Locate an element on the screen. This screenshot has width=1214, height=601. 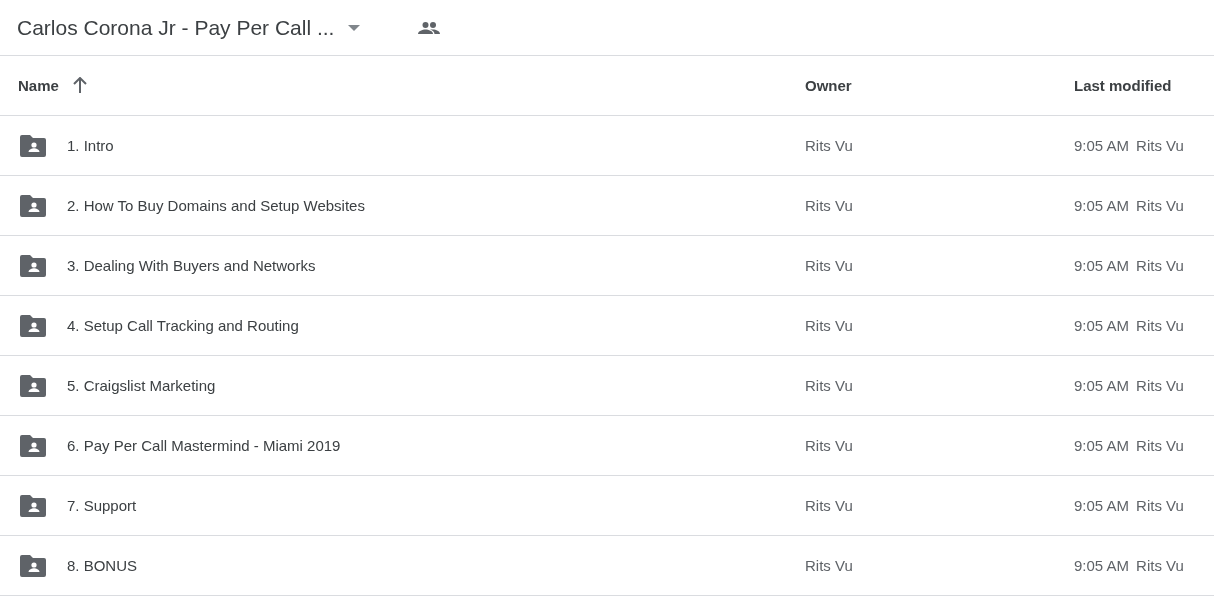
folder-name: 2. How To Buy Domains and Setup Websites is located at coordinates (216, 205).